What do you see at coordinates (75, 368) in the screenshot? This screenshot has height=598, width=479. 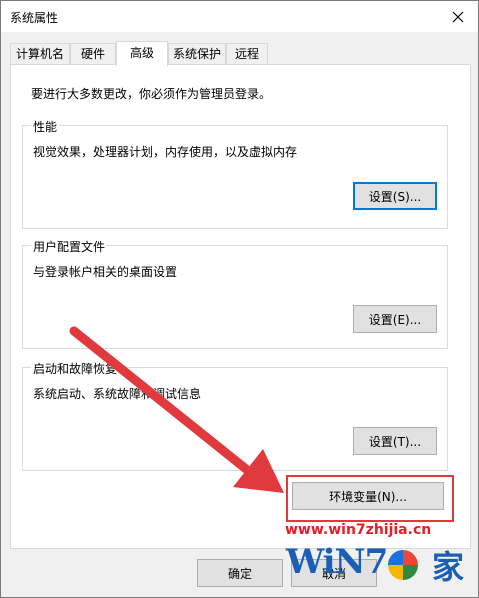 I see `startup-recovery-legend: 启动和故障恢复` at bounding box center [75, 368].